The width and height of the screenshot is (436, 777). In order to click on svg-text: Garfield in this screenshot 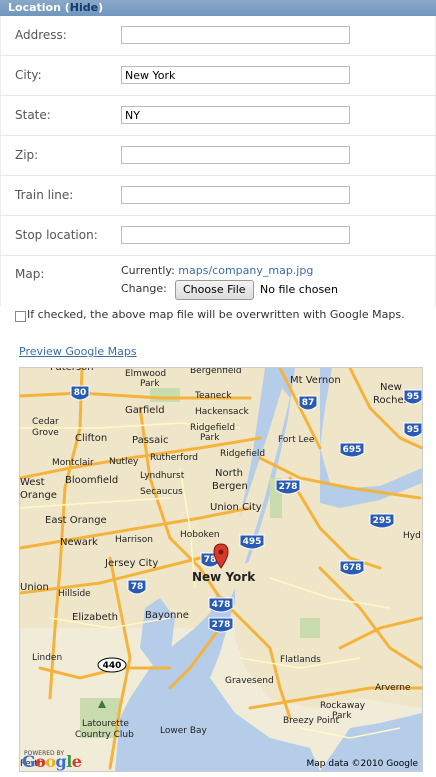, I will do `click(145, 410)`.